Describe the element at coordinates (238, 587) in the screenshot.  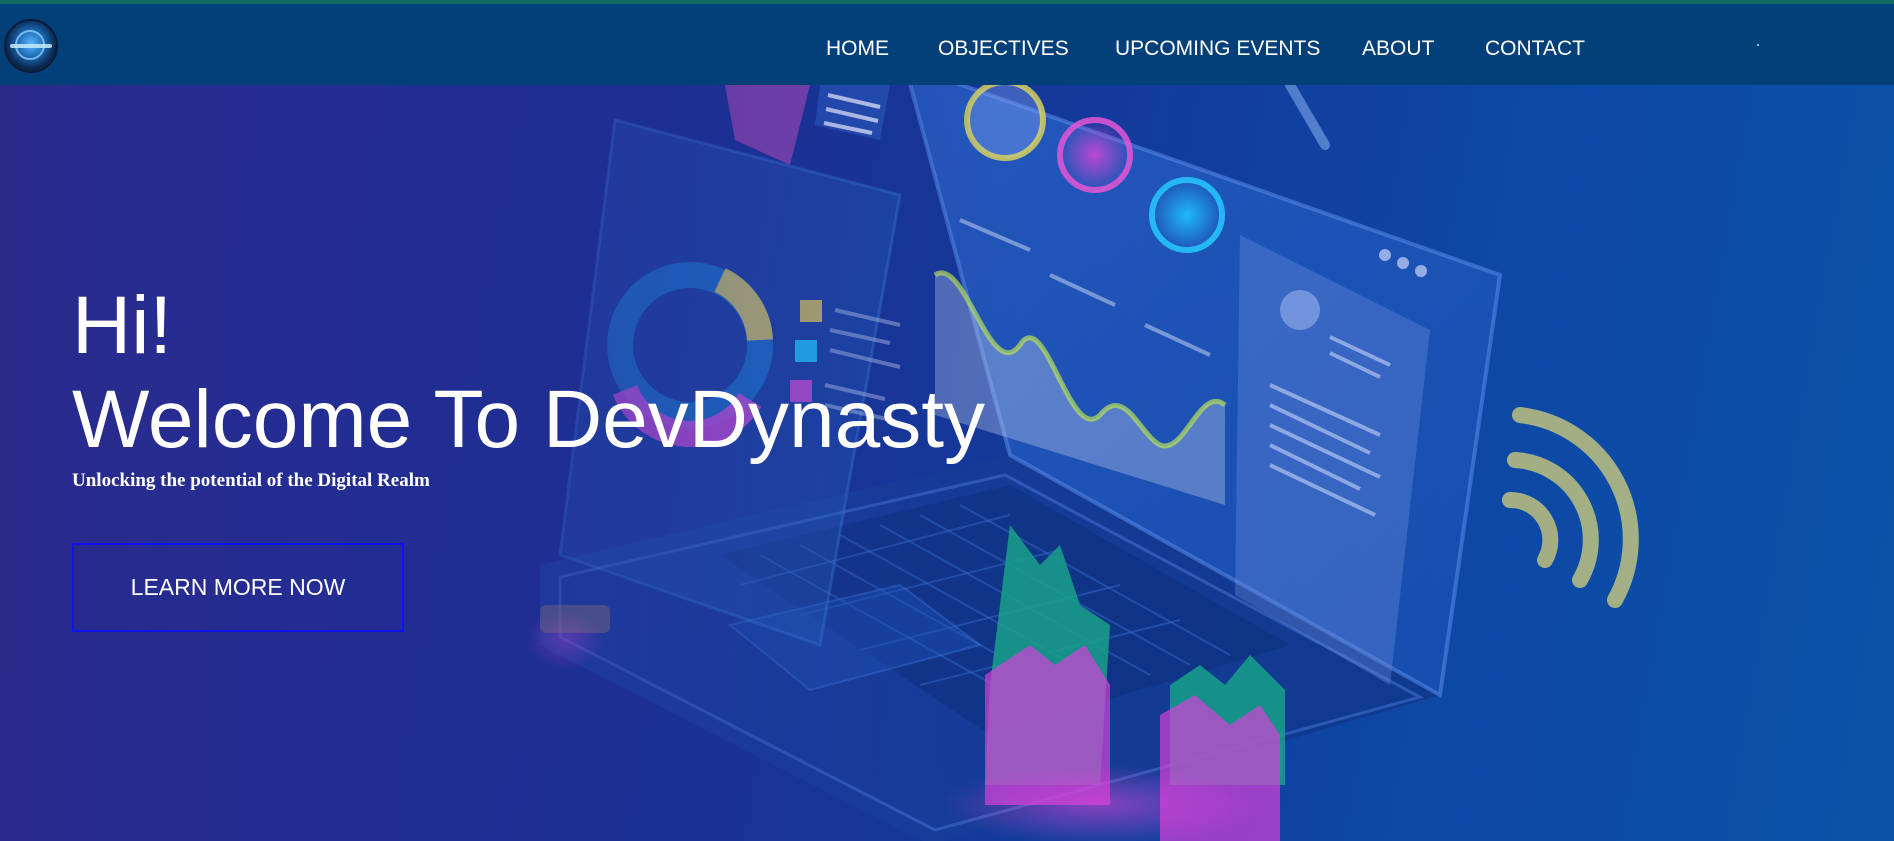
I see `learn-more-button: LEARN MORE NOW` at that location.